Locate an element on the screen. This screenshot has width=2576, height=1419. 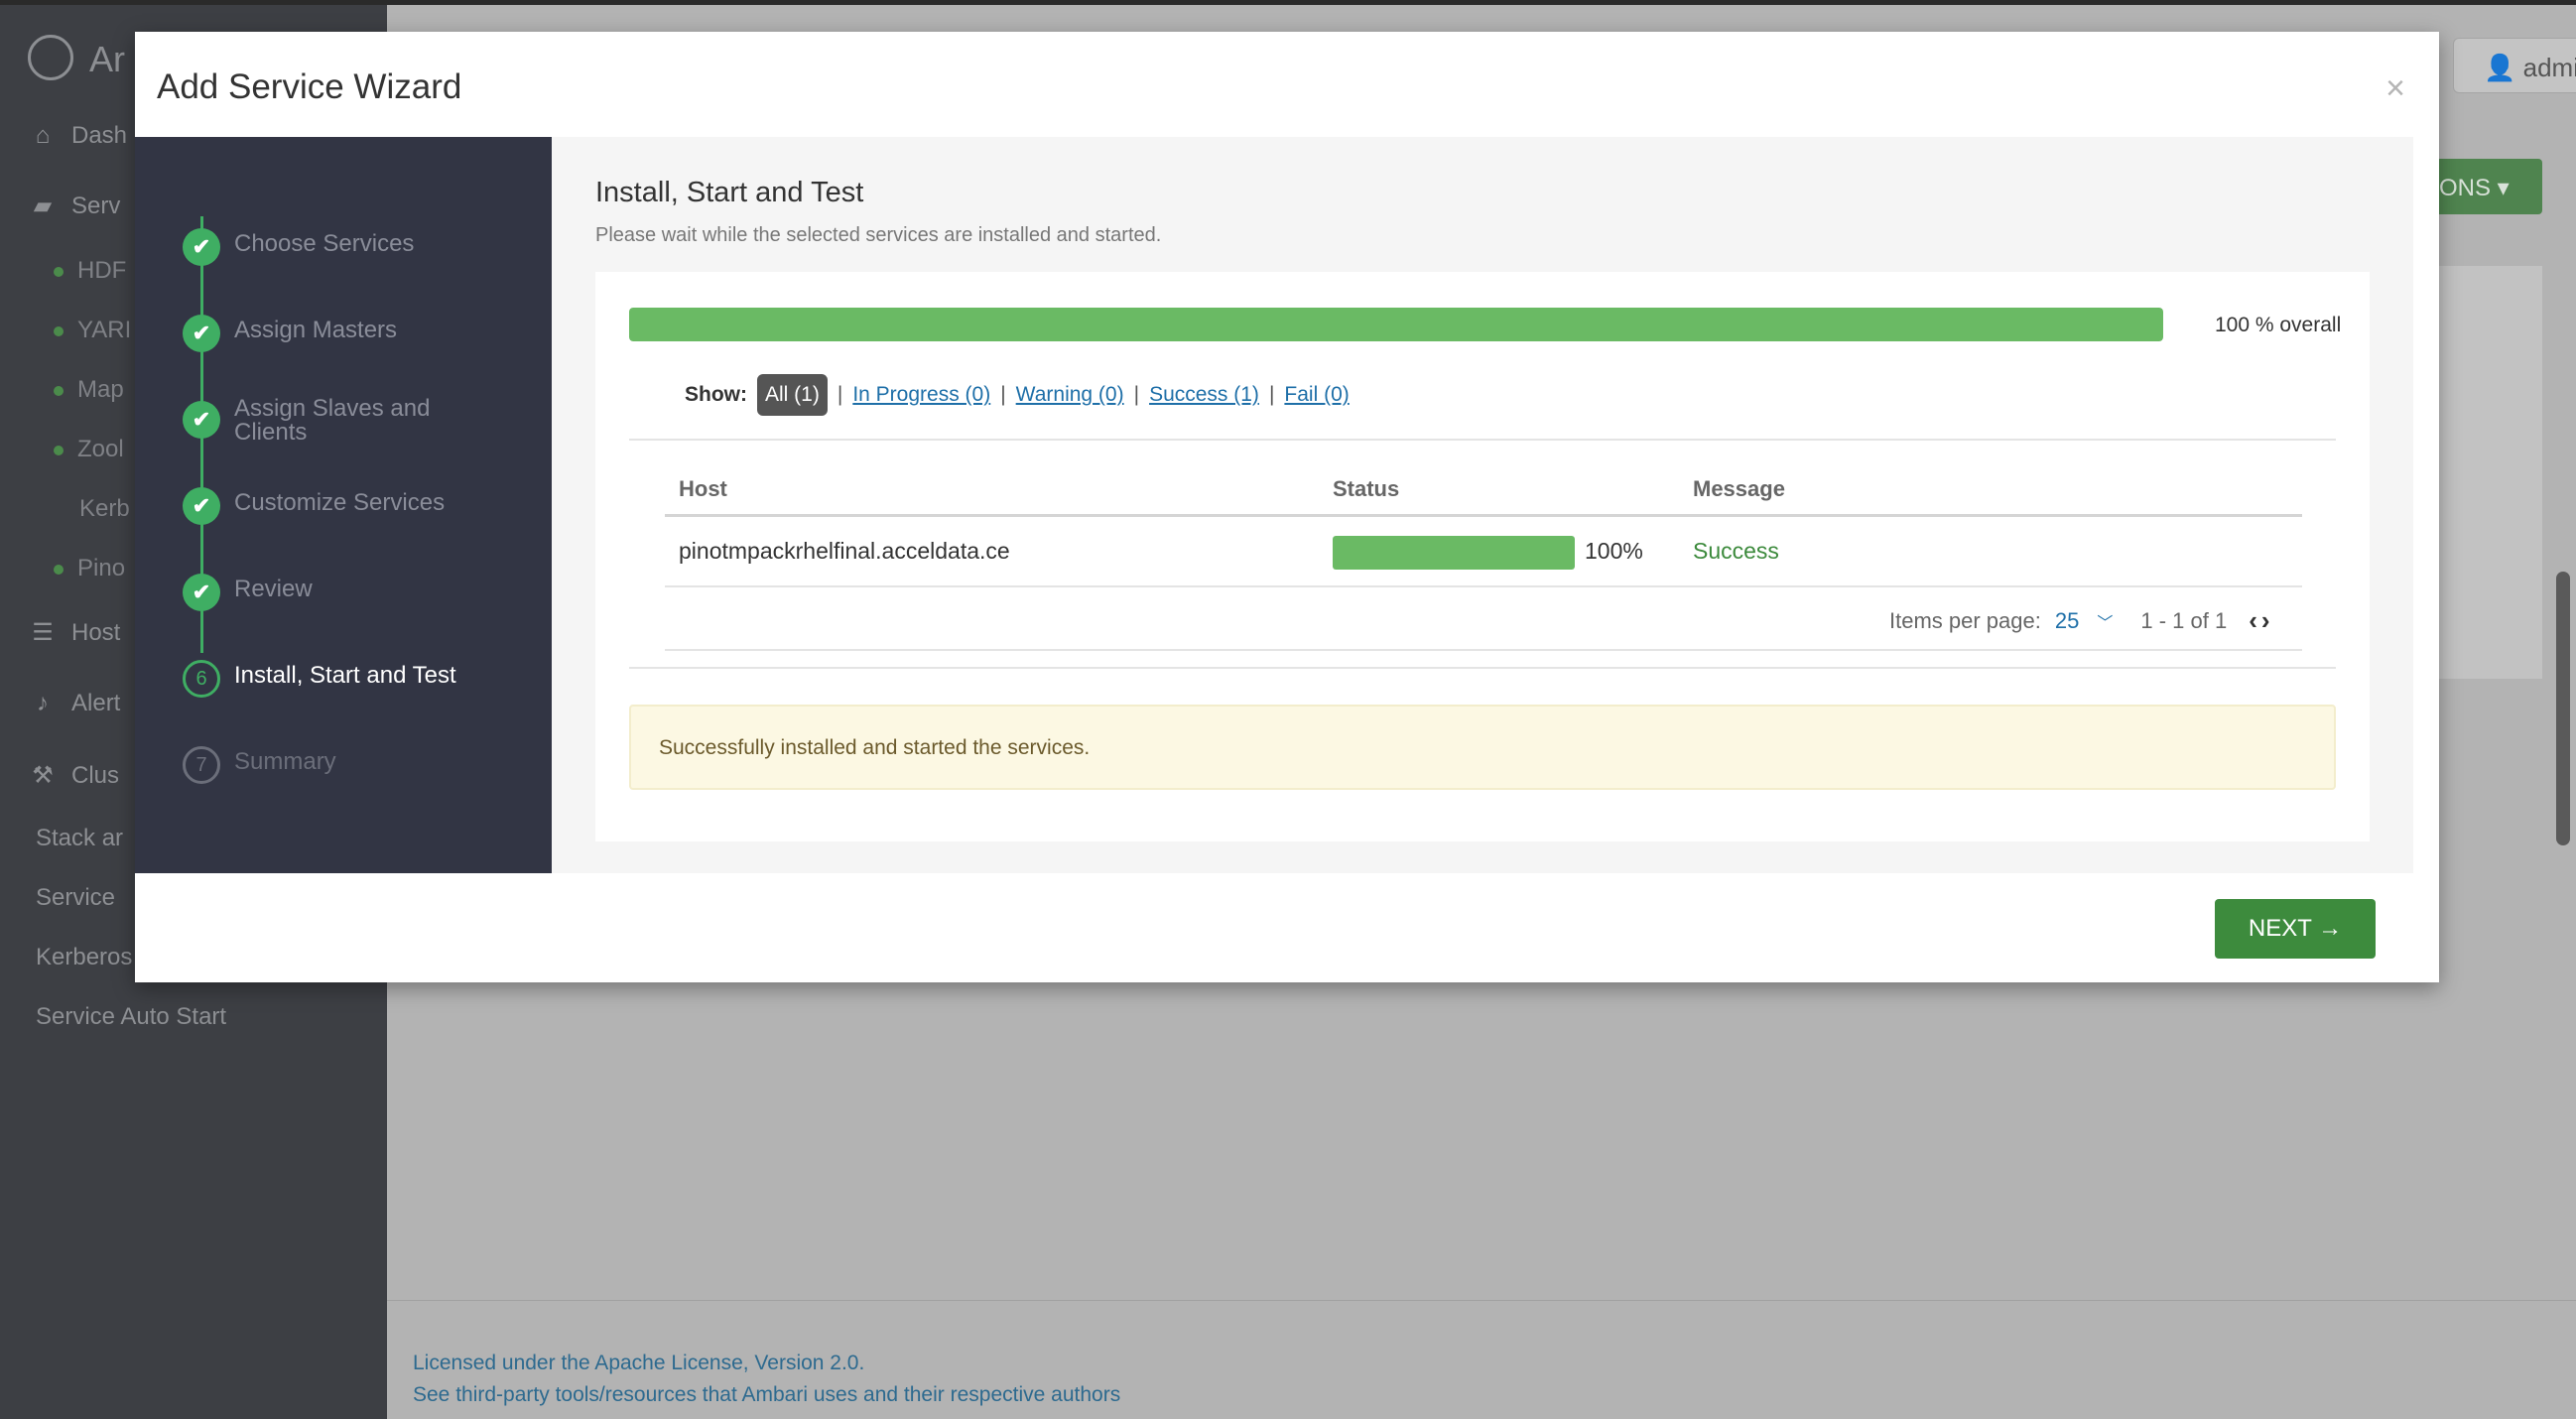
link-service-accounts: Service is located at coordinates (76, 898).